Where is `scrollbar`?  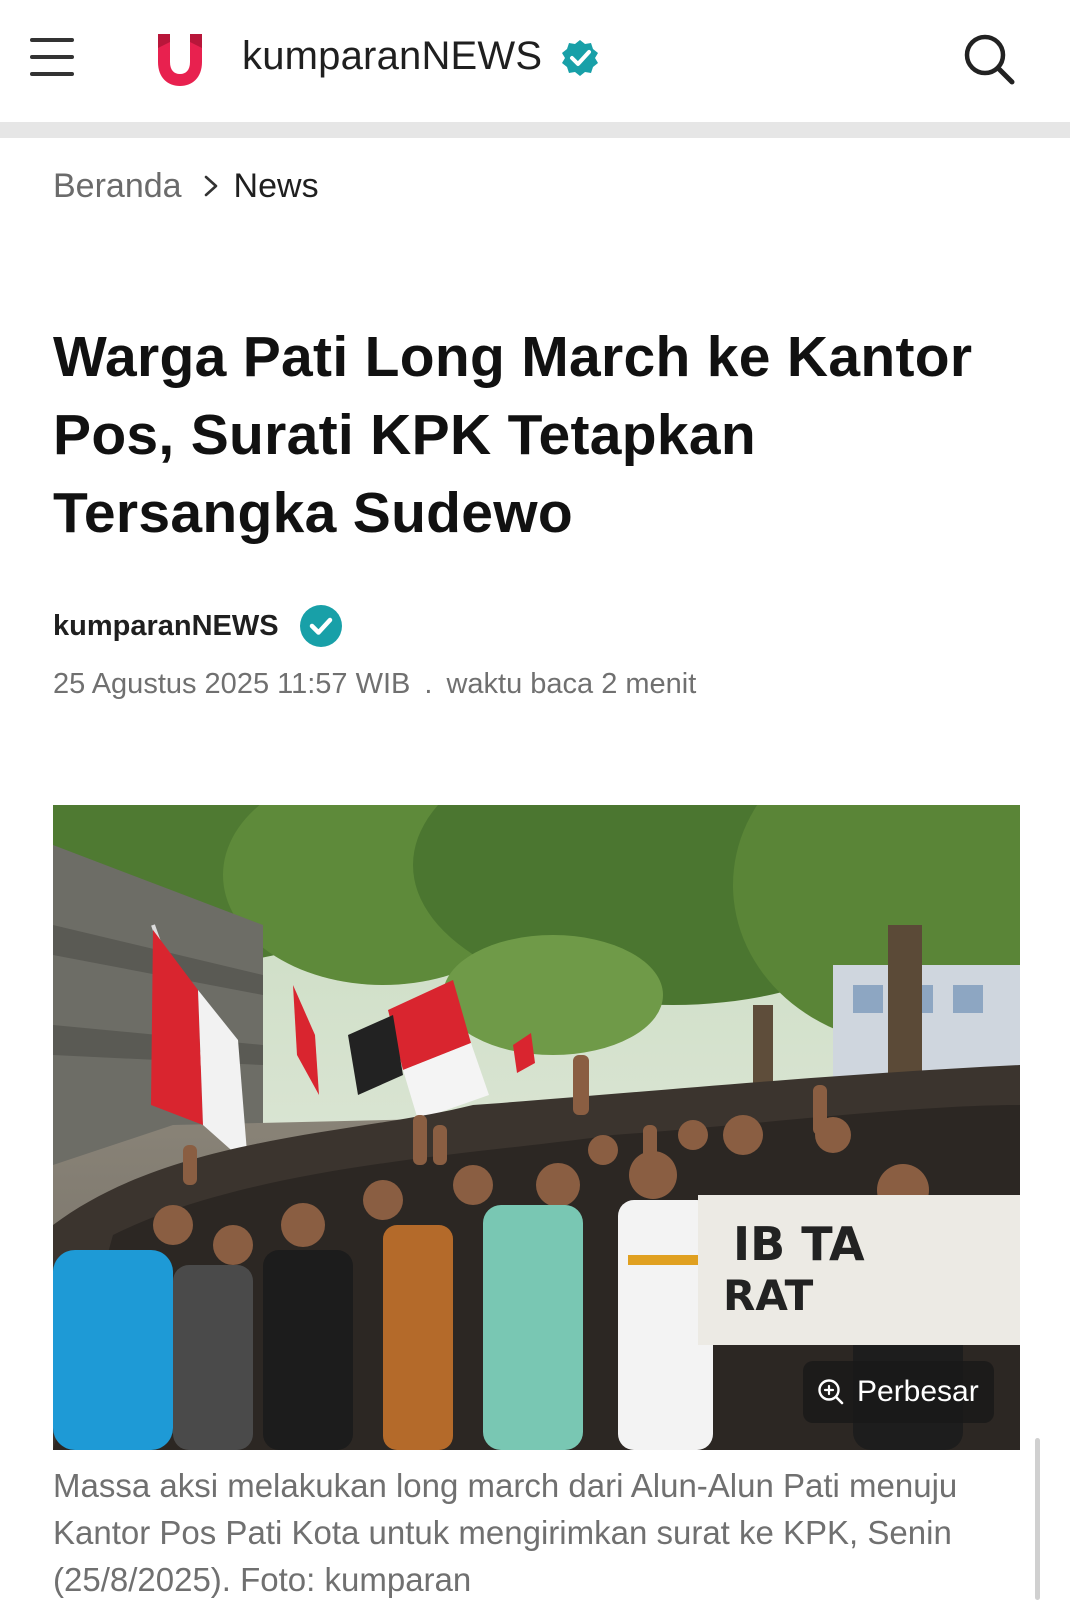
scrollbar is located at coordinates (1037, 1519).